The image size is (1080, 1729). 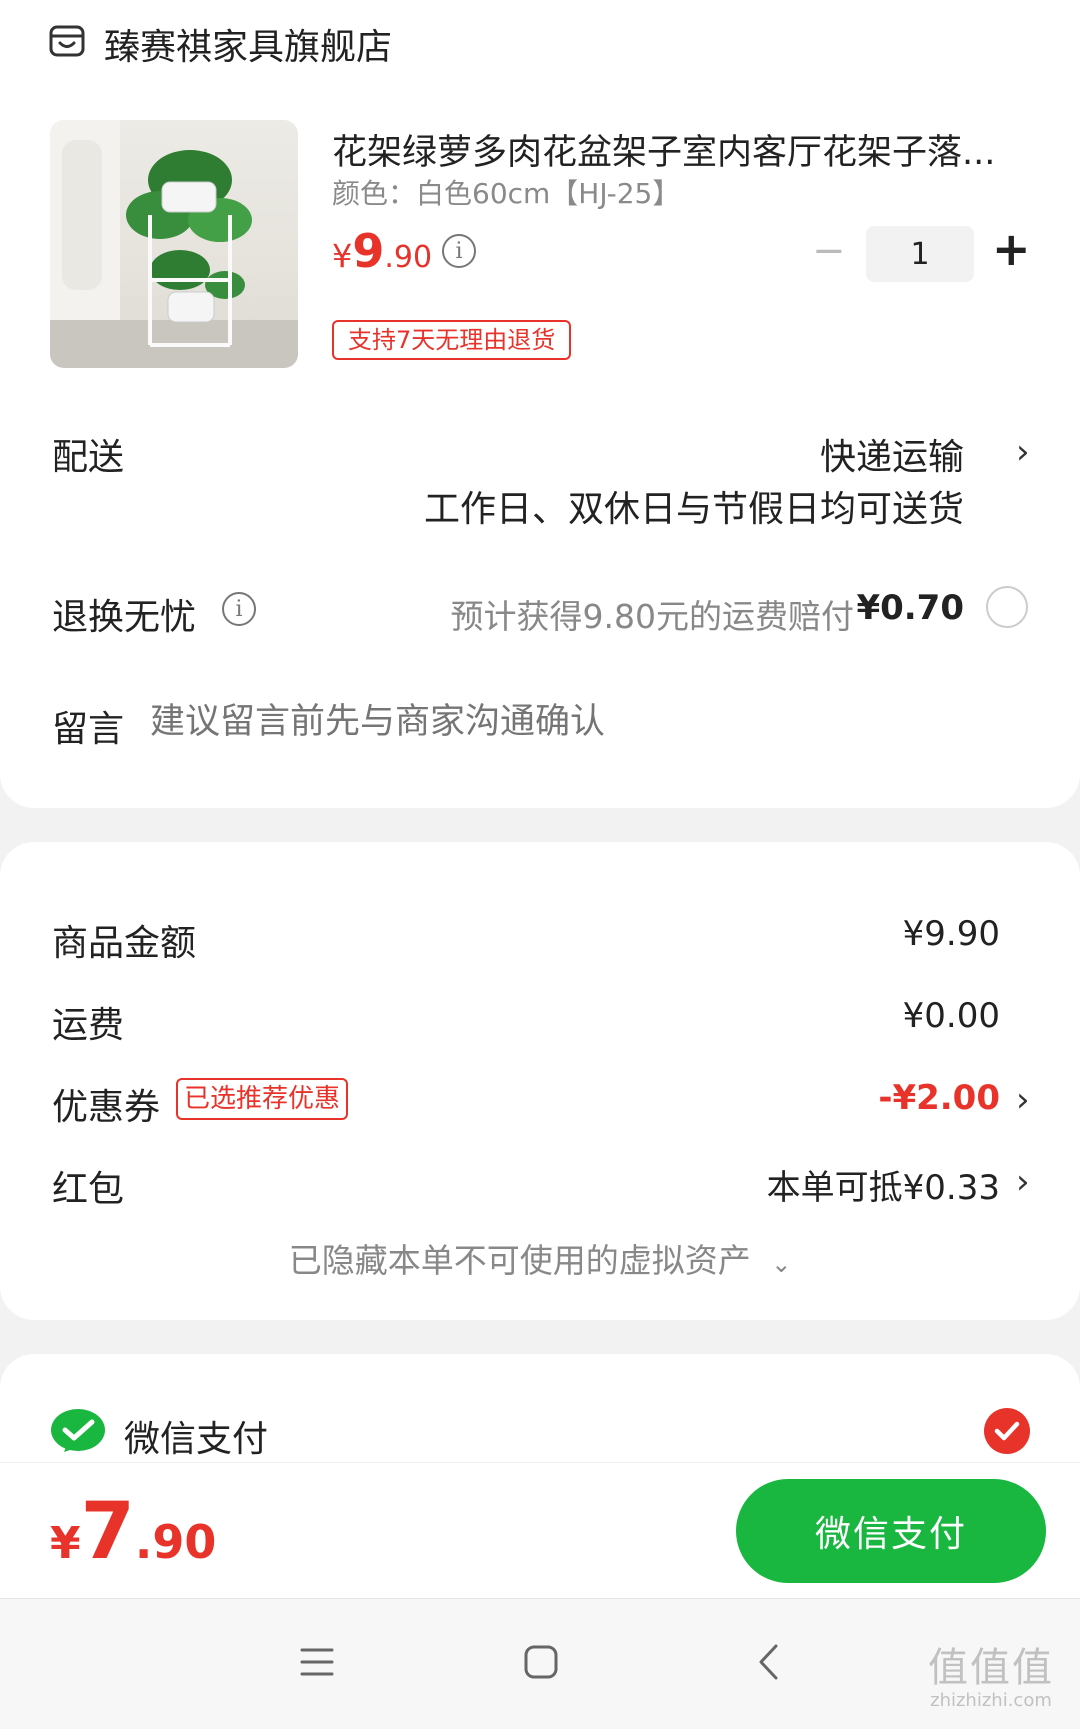 I want to click on payment-selected-check-icon, so click(x=1007, y=1433).